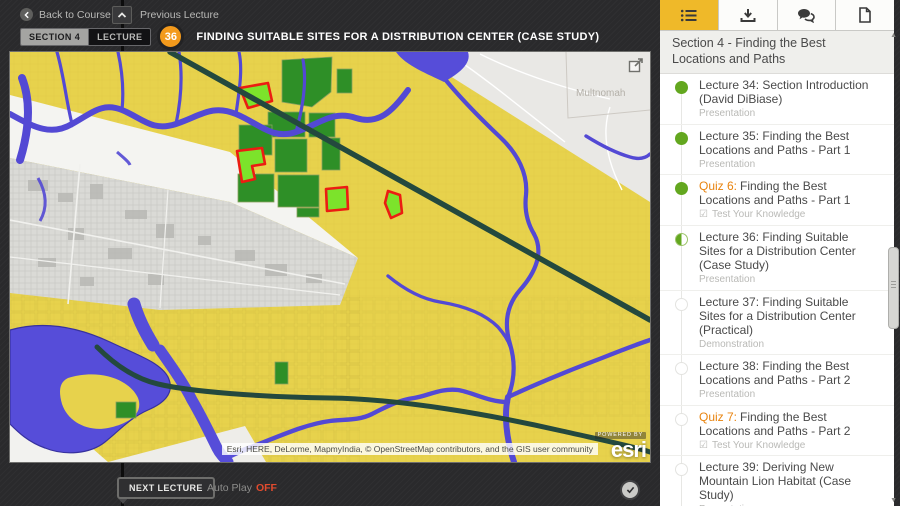 The width and height of the screenshot is (900, 506). I want to click on next-lecture-button: NEXT LECTURE, so click(166, 488).